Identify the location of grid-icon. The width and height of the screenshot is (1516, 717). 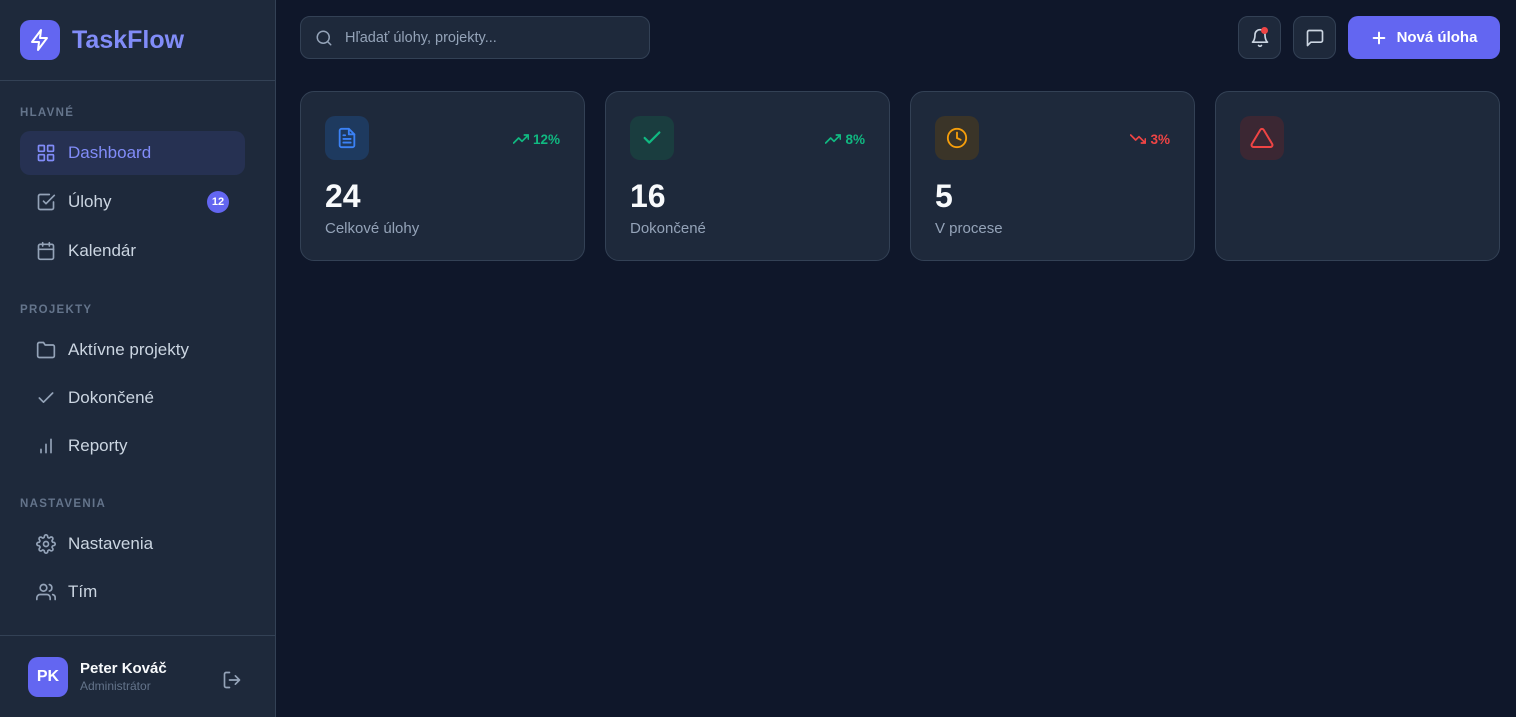
(46, 153).